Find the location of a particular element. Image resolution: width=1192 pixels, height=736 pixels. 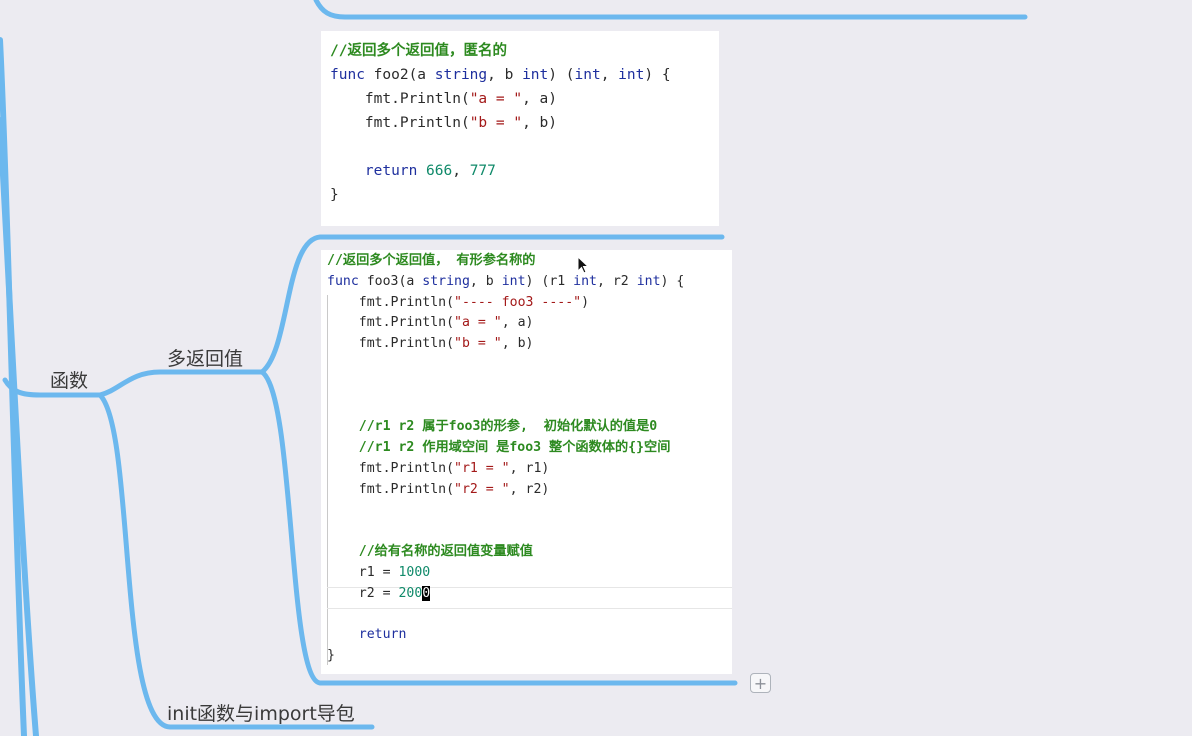

mindmap-node-multi-return: 多返回值 is located at coordinates (205, 357).